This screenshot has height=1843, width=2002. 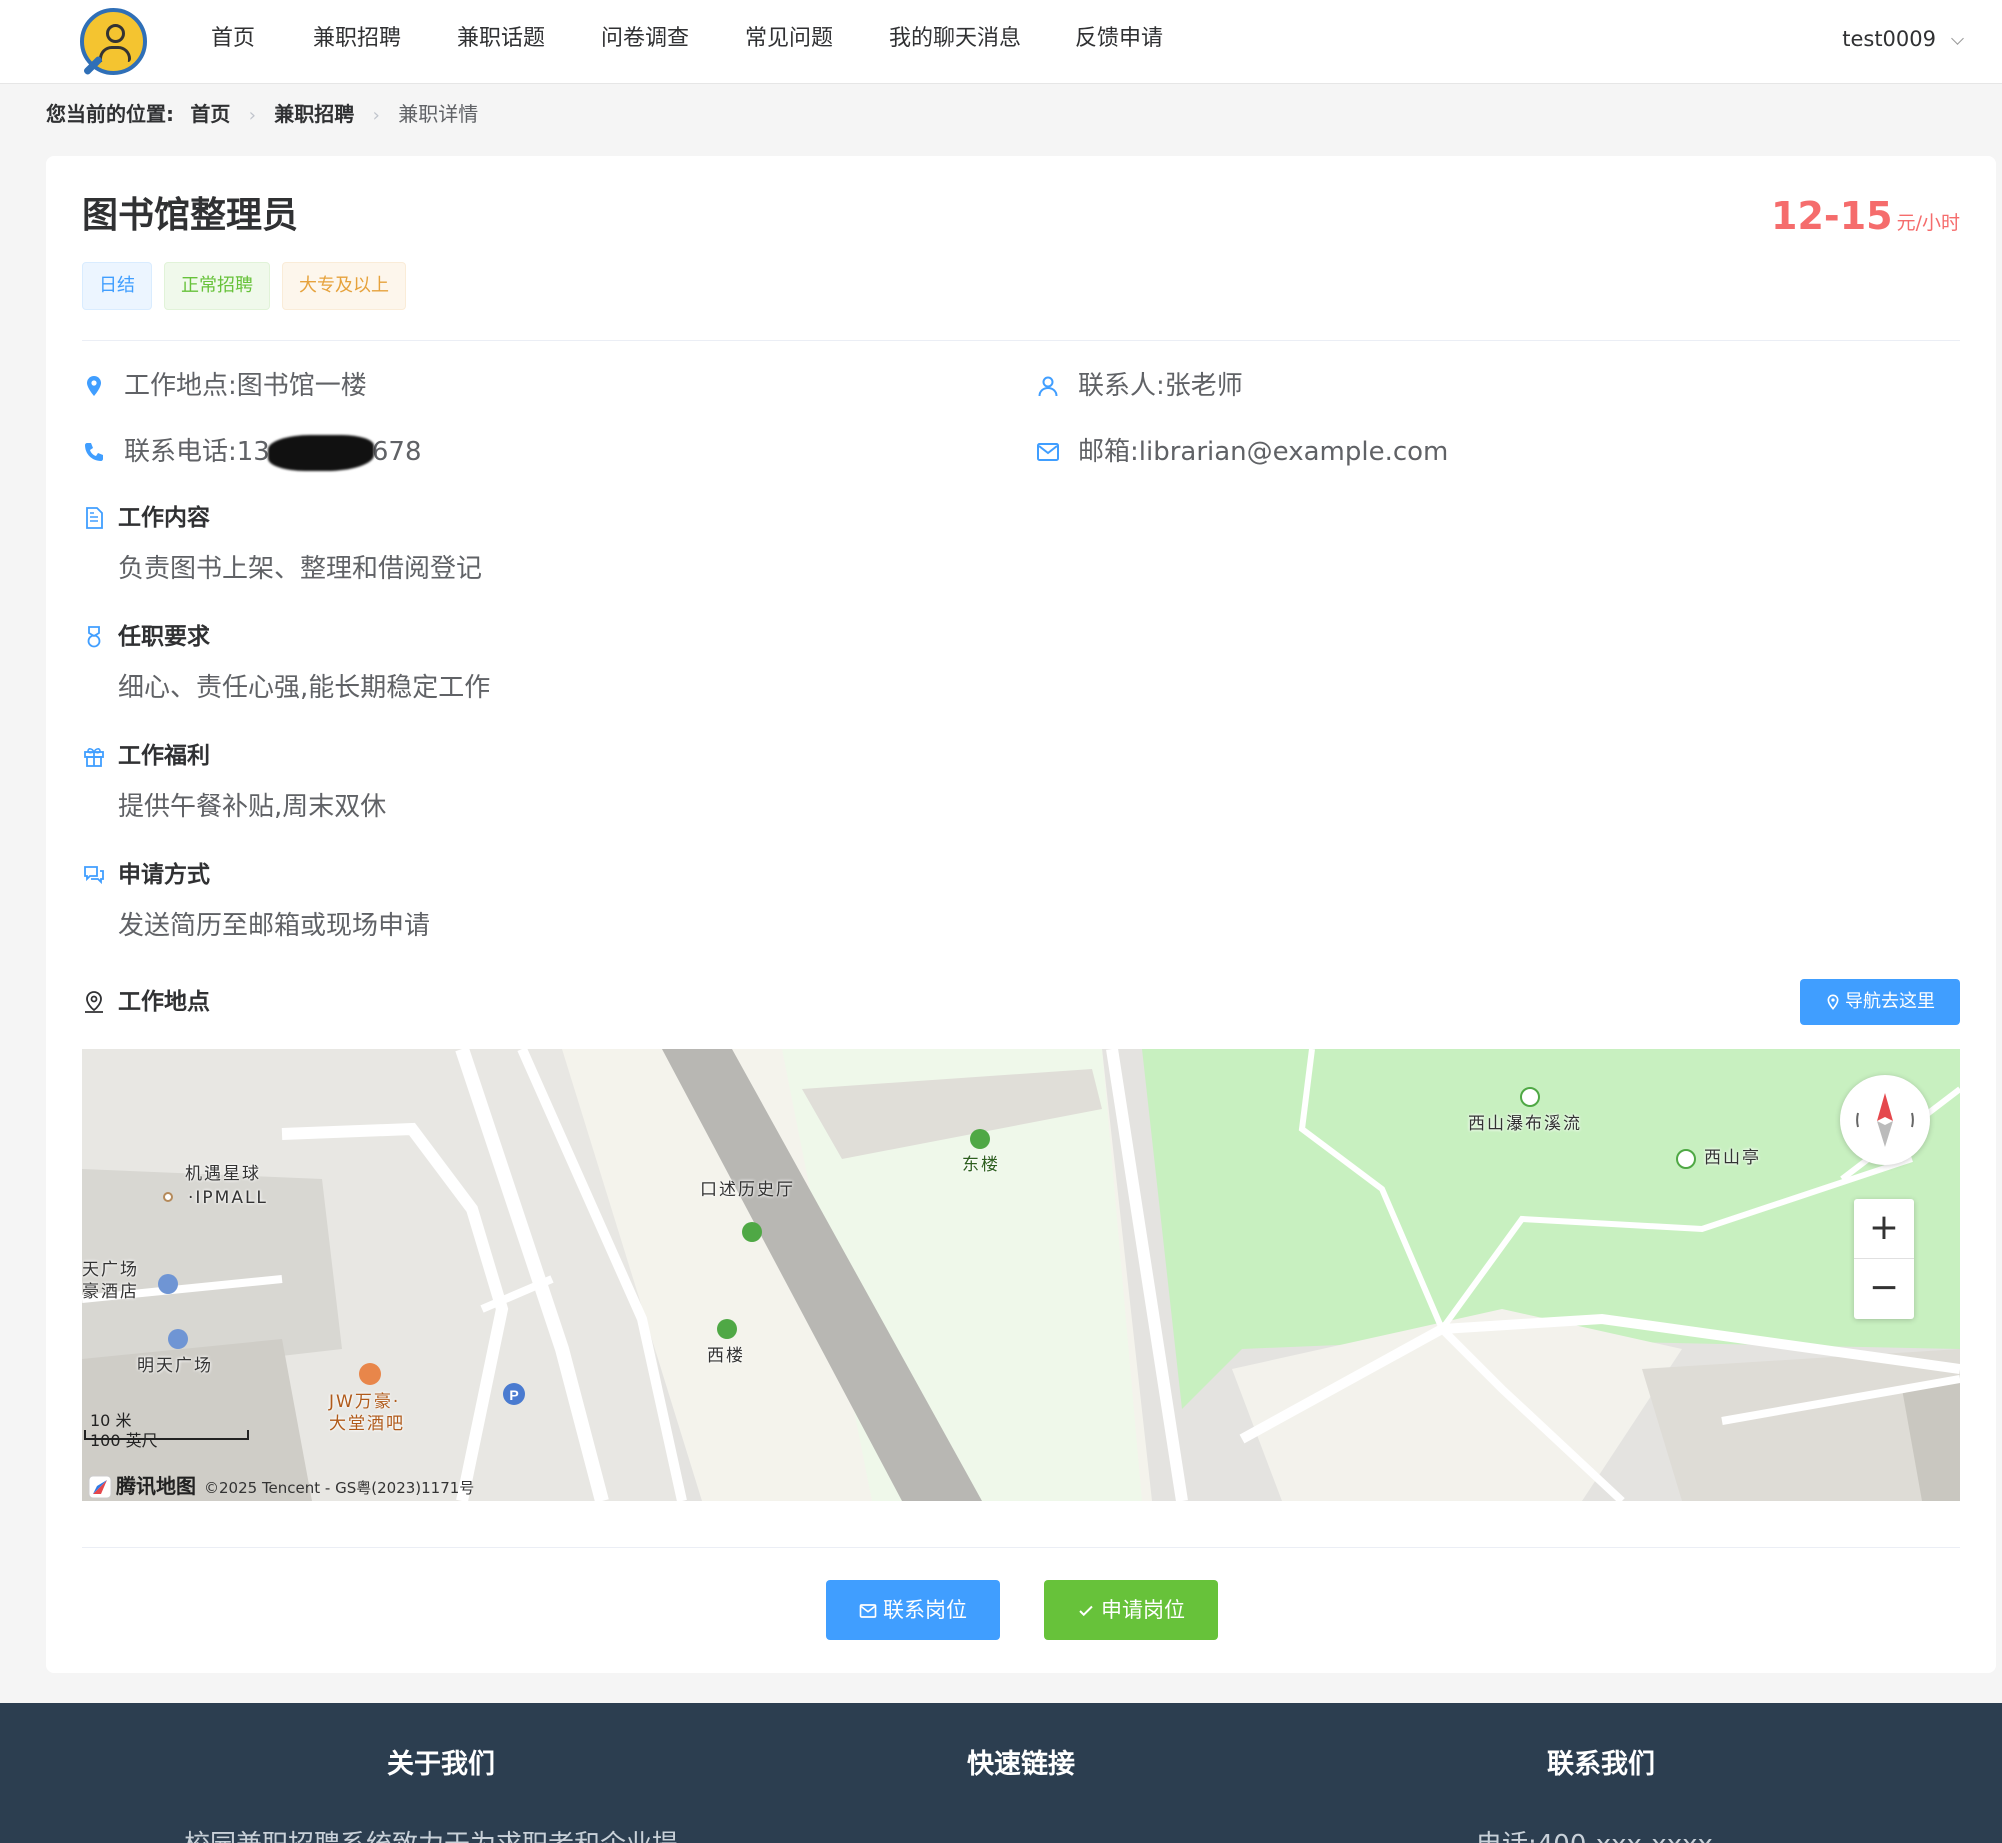 What do you see at coordinates (156, 1486) in the screenshot?
I see `map-brand: 腾讯地图` at bounding box center [156, 1486].